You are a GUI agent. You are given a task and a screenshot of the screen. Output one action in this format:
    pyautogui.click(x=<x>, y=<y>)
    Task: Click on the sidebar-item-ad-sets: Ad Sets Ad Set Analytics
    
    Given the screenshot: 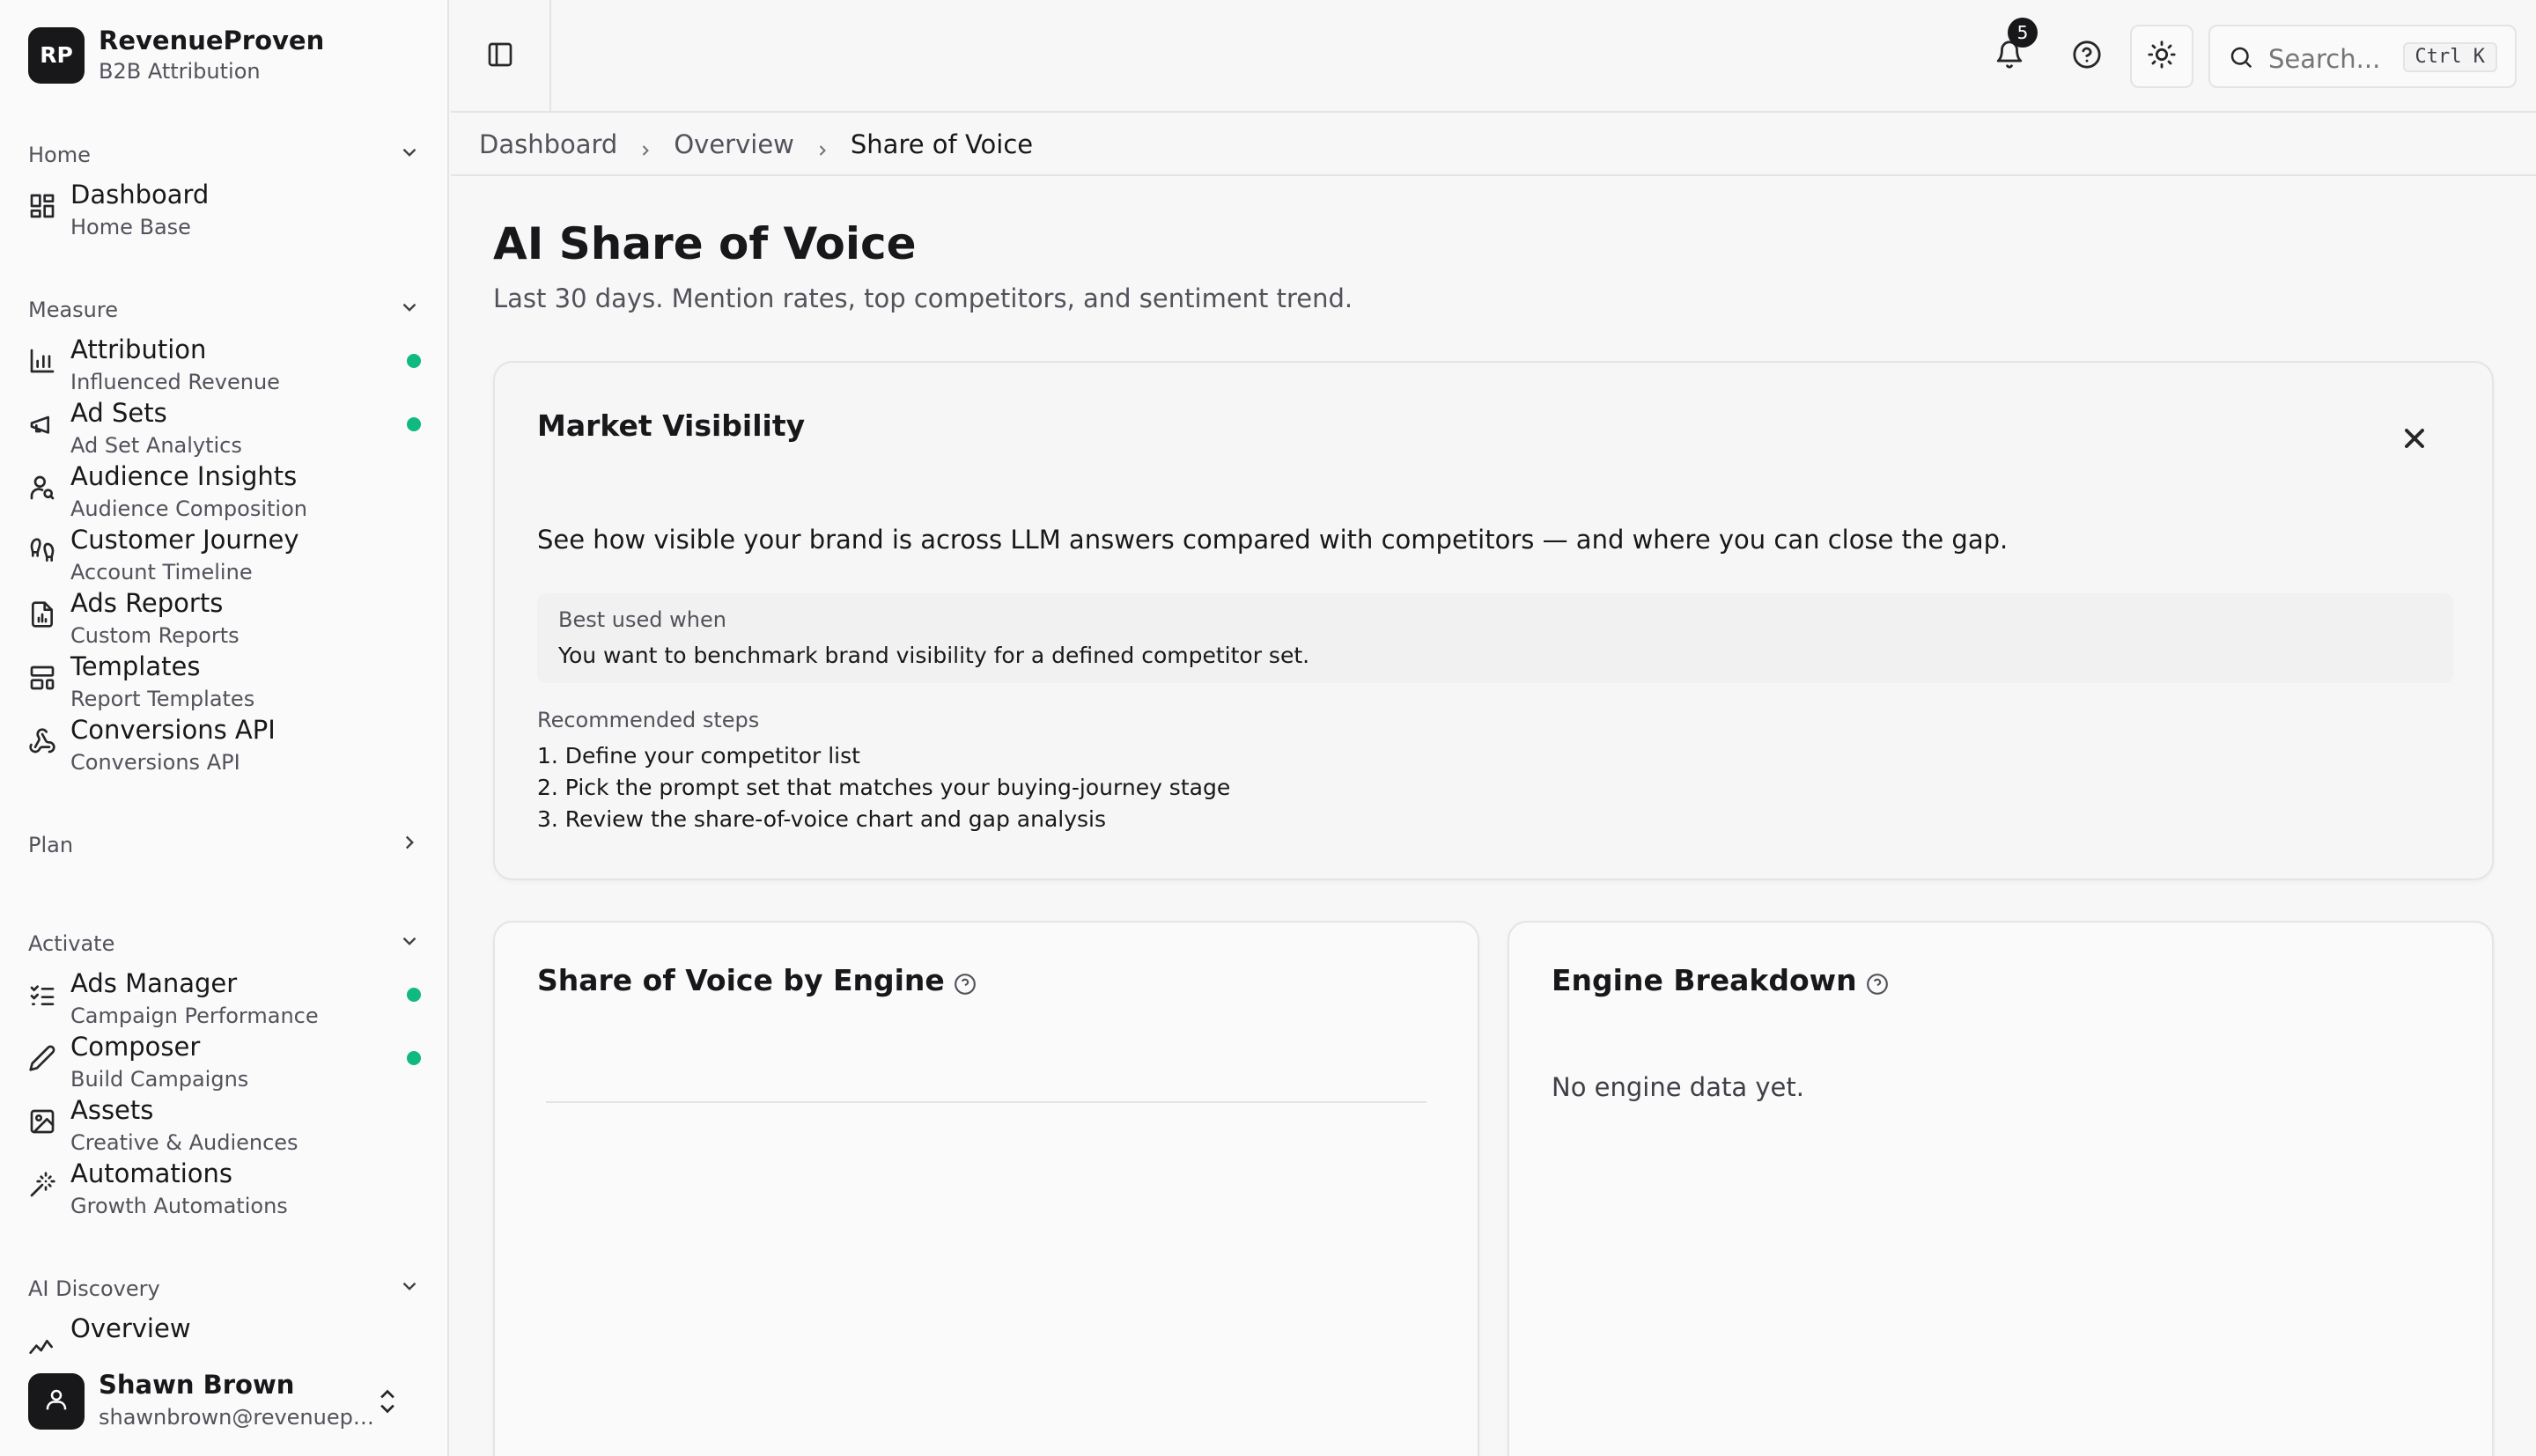 What is the action you would take?
    pyautogui.click(x=224, y=429)
    